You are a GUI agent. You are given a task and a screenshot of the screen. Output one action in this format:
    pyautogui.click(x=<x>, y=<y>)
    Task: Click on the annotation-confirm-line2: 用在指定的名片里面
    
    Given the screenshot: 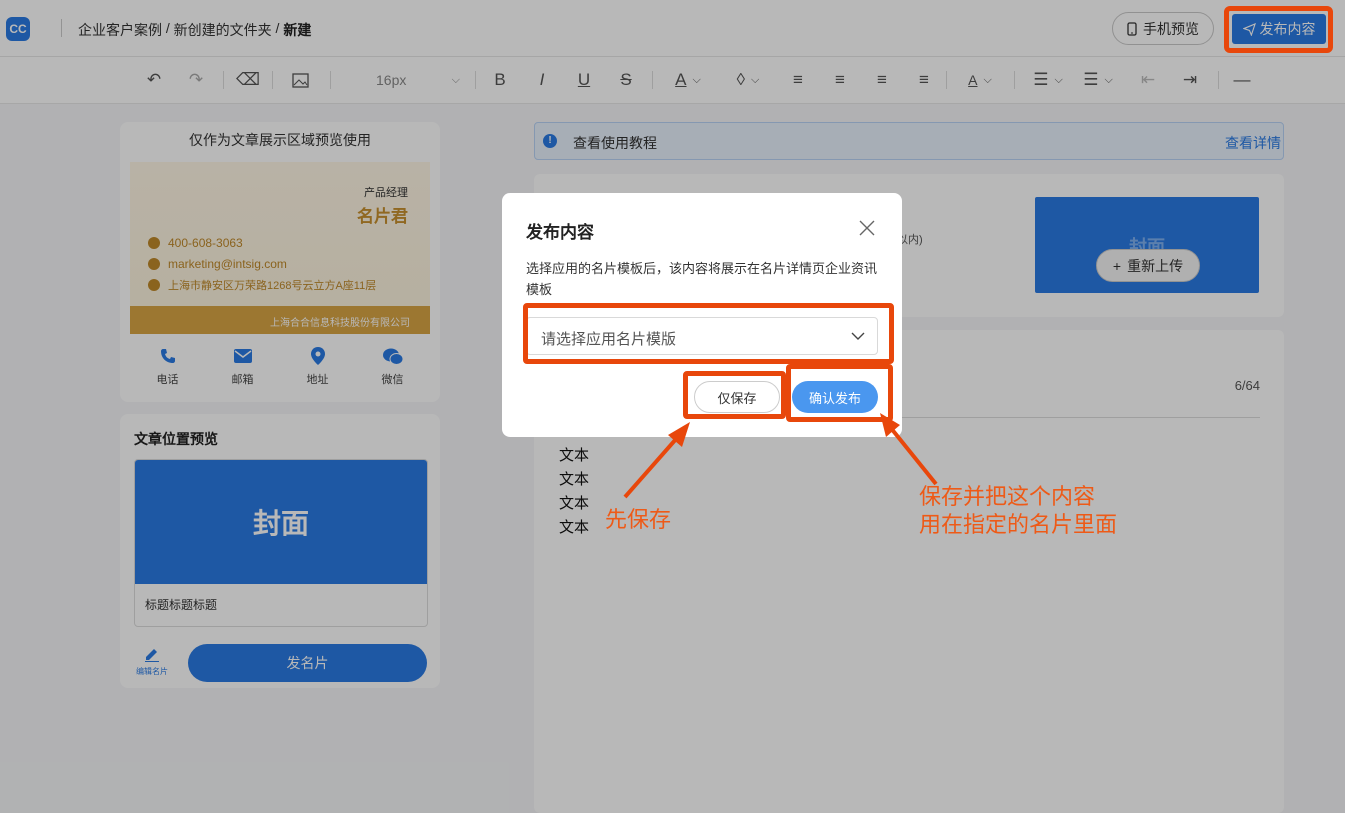 What is the action you would take?
    pyautogui.click(x=1018, y=524)
    